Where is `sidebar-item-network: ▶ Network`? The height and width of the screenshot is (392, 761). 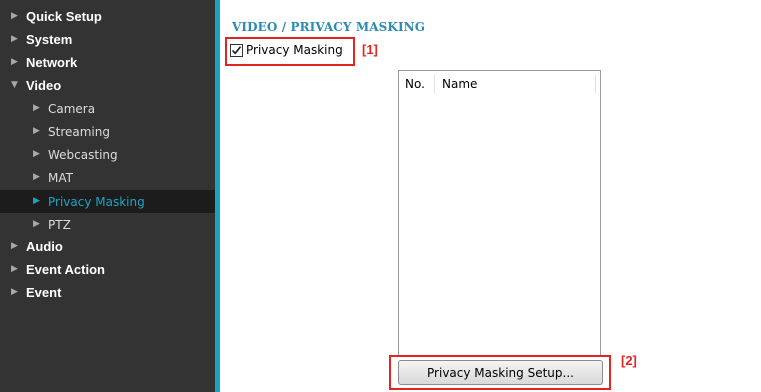 sidebar-item-network: ▶ Network is located at coordinates (107, 62).